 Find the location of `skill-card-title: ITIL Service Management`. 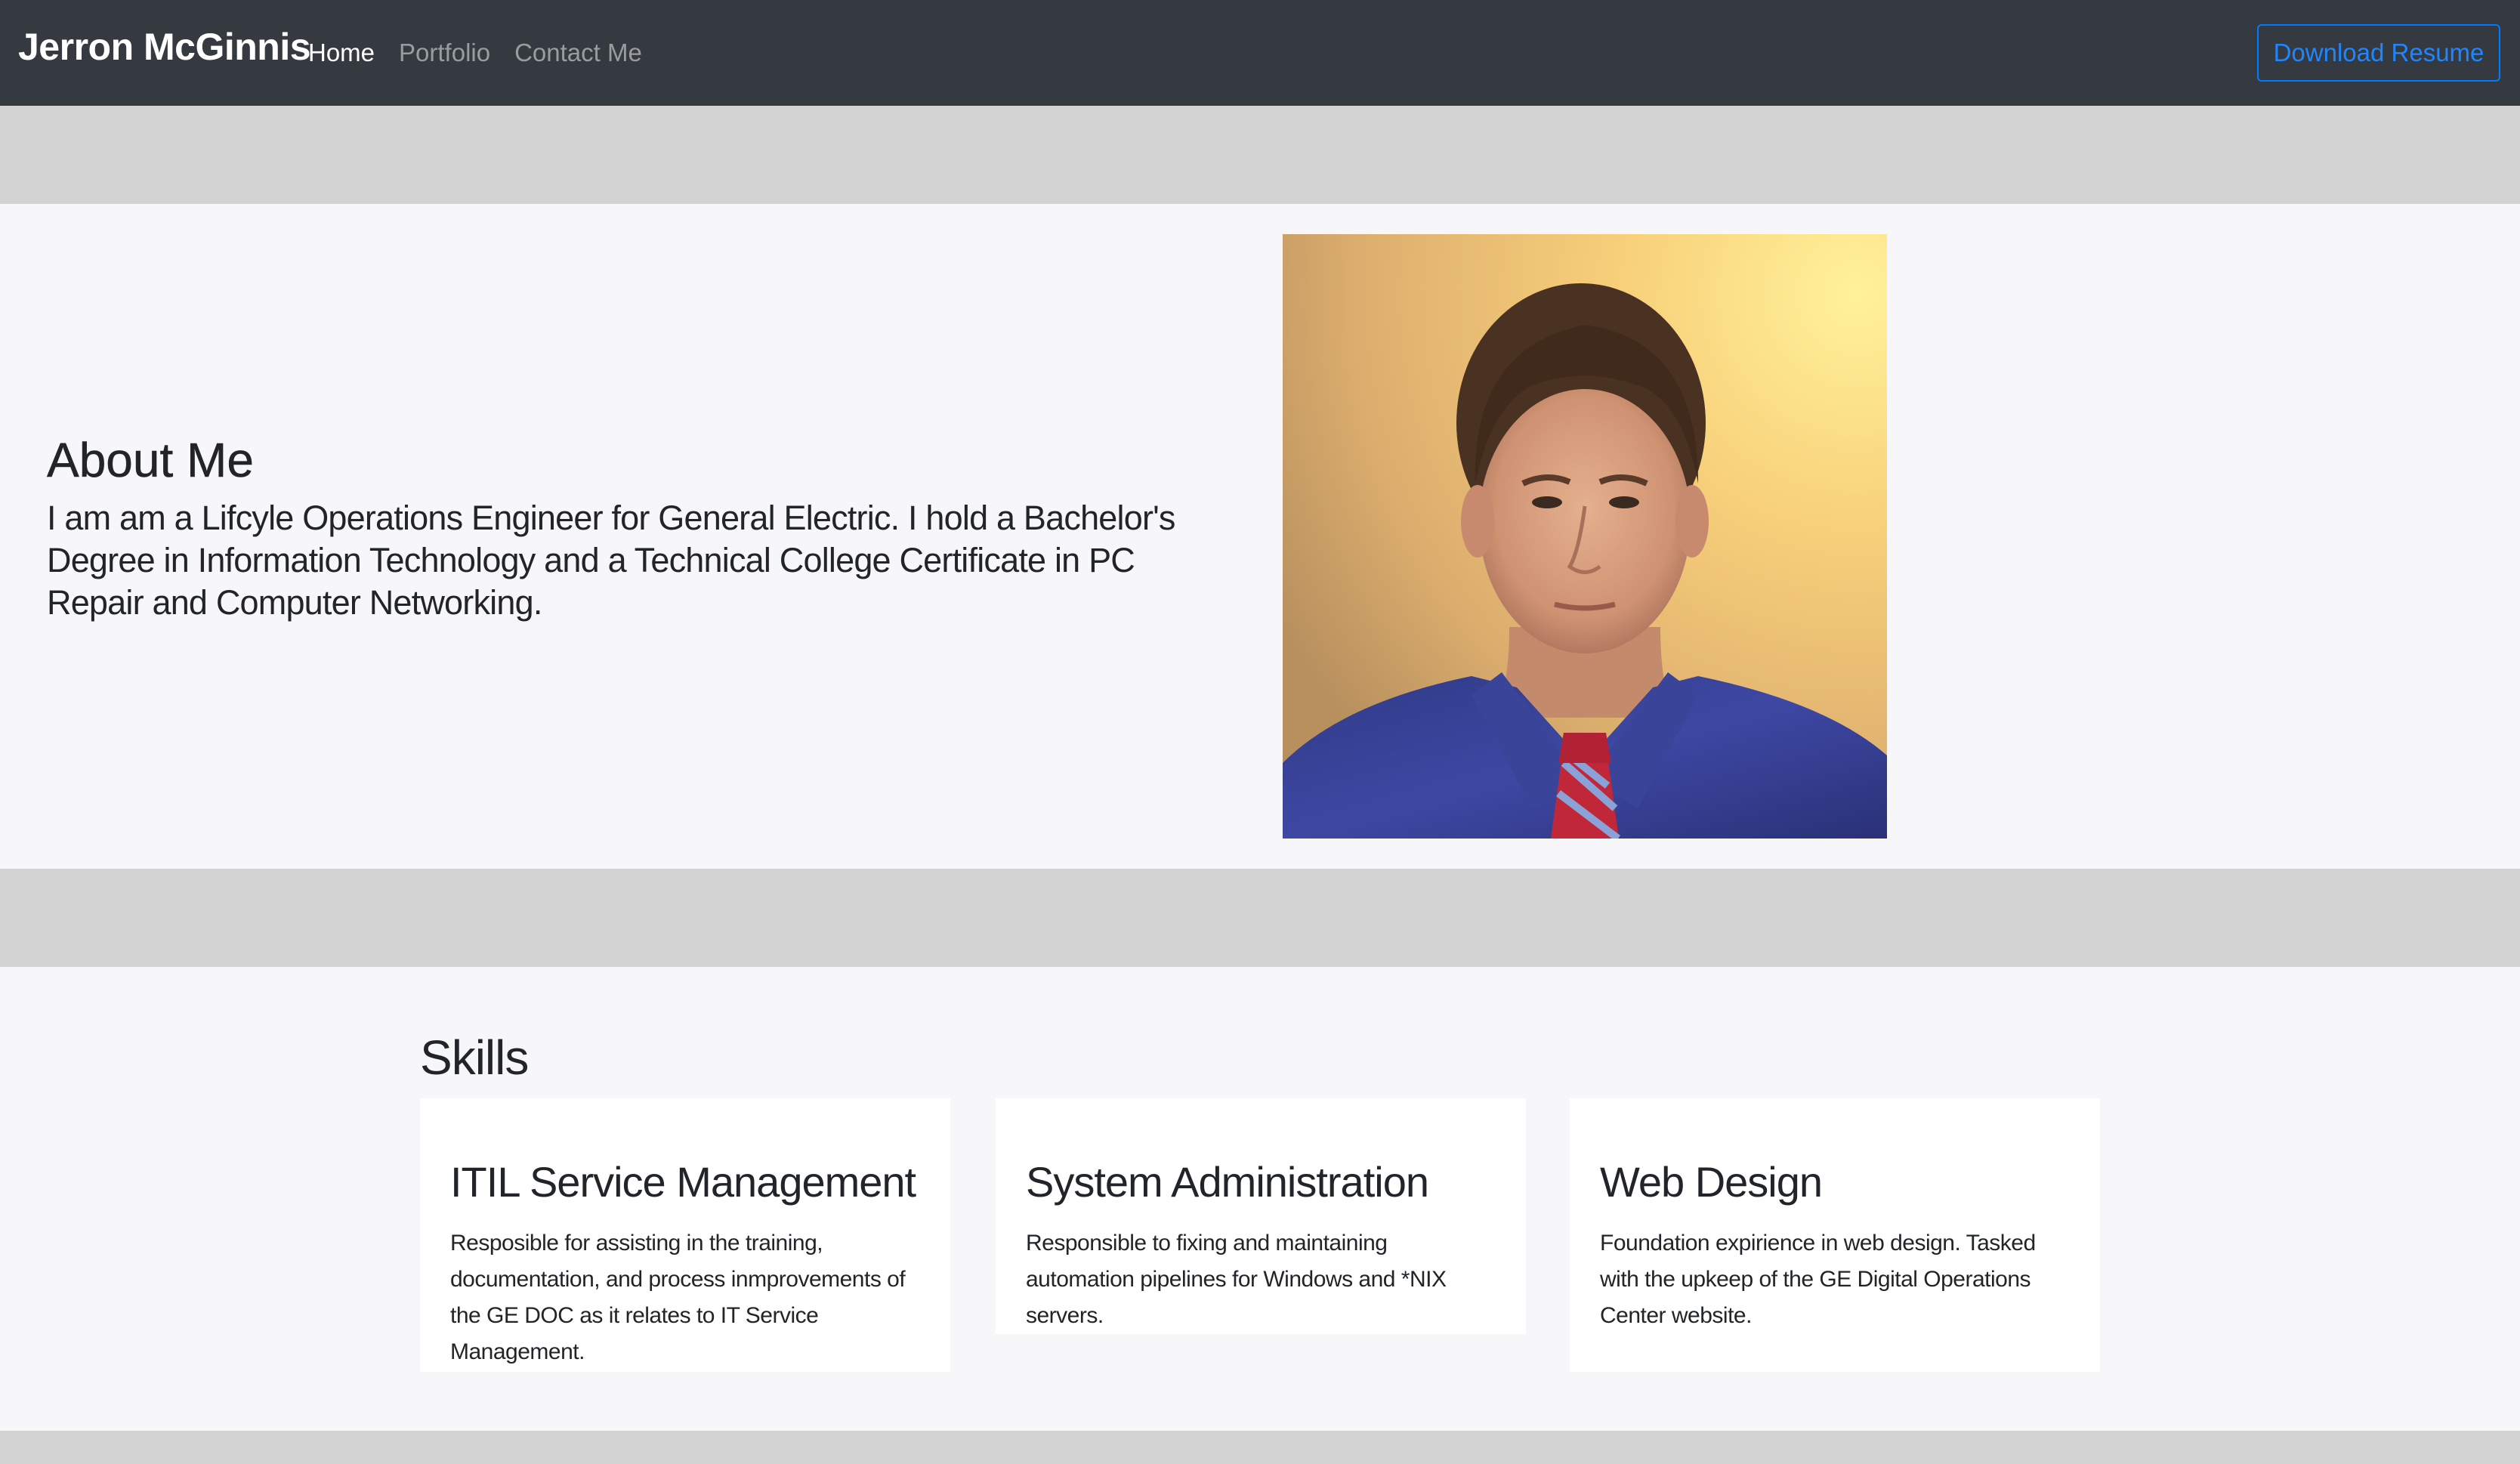

skill-card-title: ITIL Service Management is located at coordinates (683, 1182).